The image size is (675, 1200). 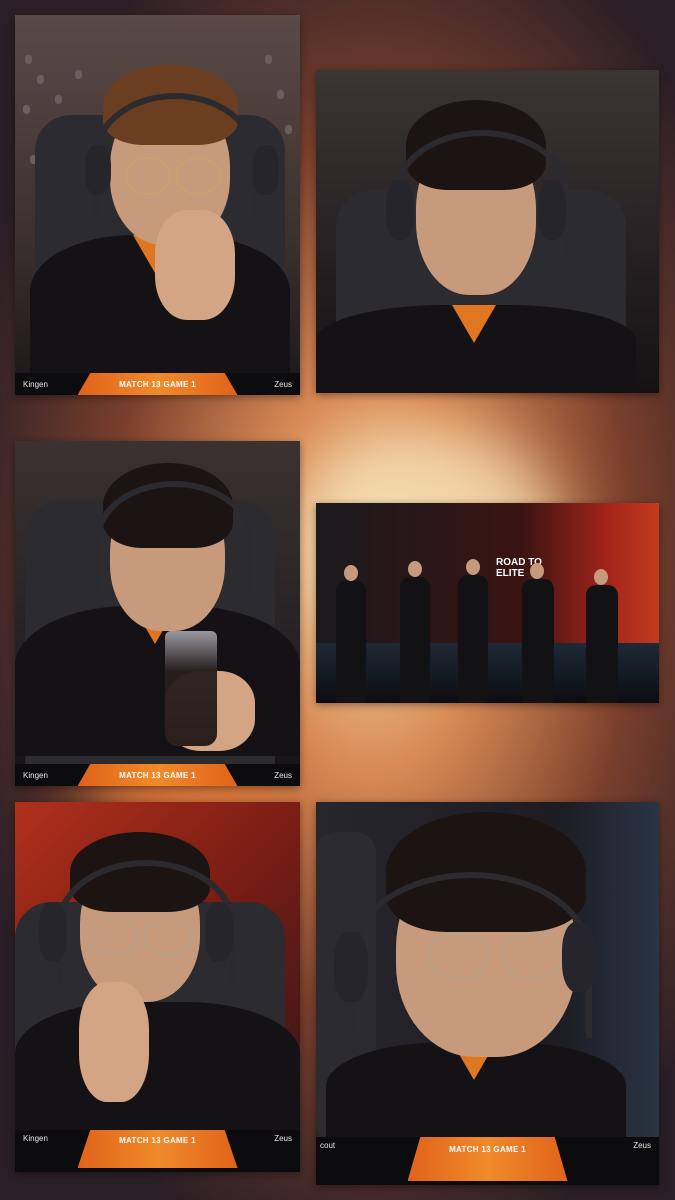 I want to click on photo-tile-4: ROAD TO ELITE, so click(x=487, y=603).